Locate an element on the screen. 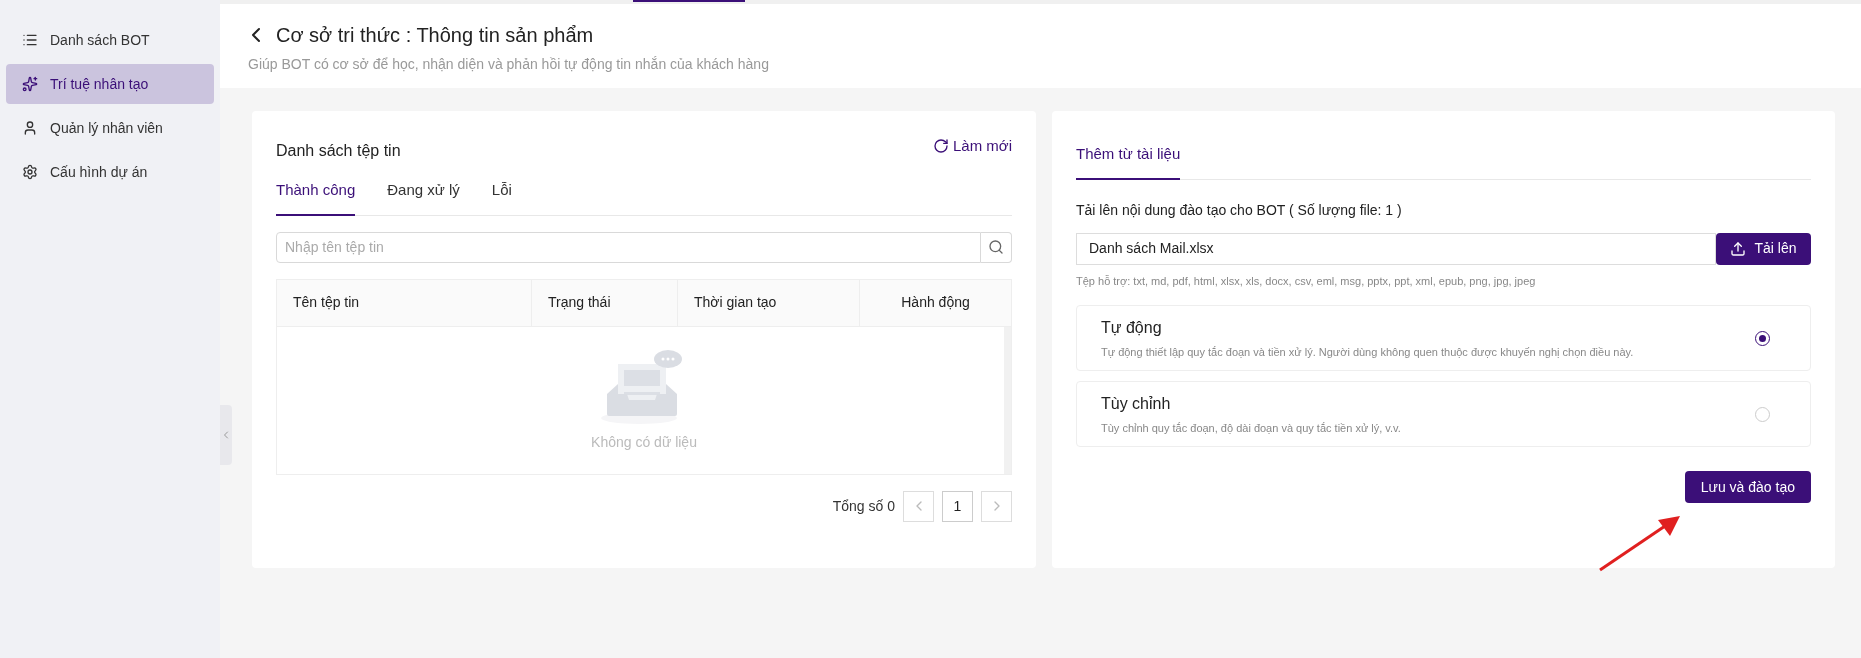  option-description: Tùy chỉnh quy tắc đoạn, độ dài đoạn và quy tắc tiền xử lý, v.v. is located at coordinates (1251, 428).